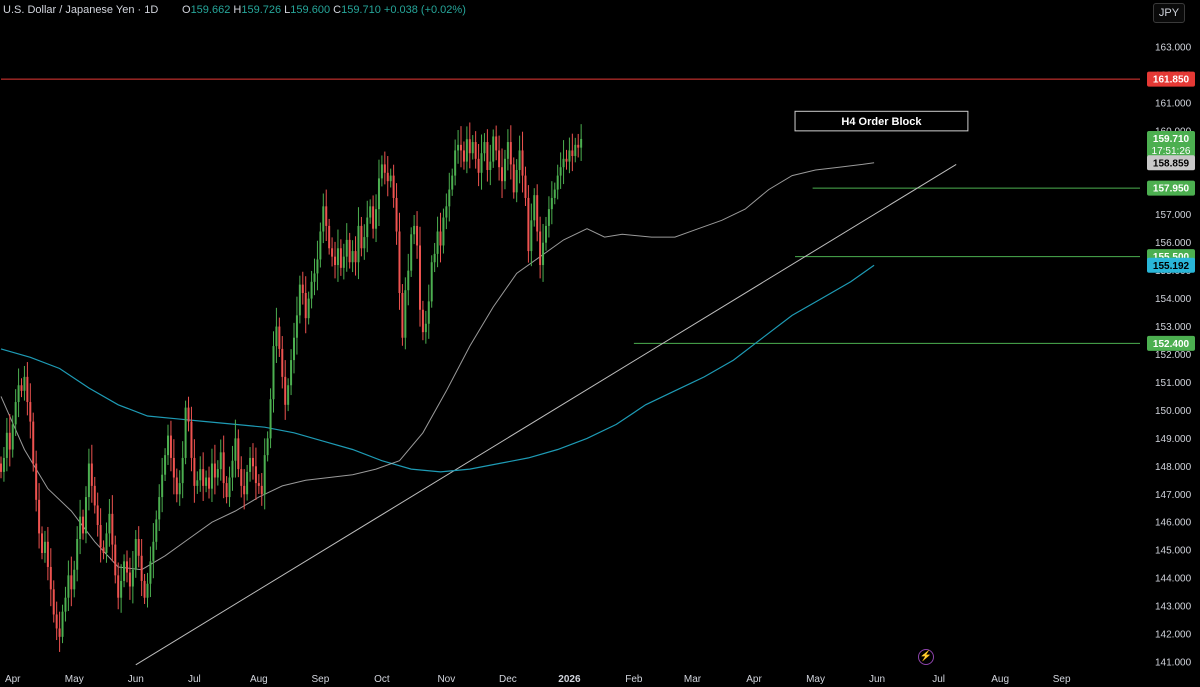  I want to click on last-price-label: 159.710, so click(1171, 139).